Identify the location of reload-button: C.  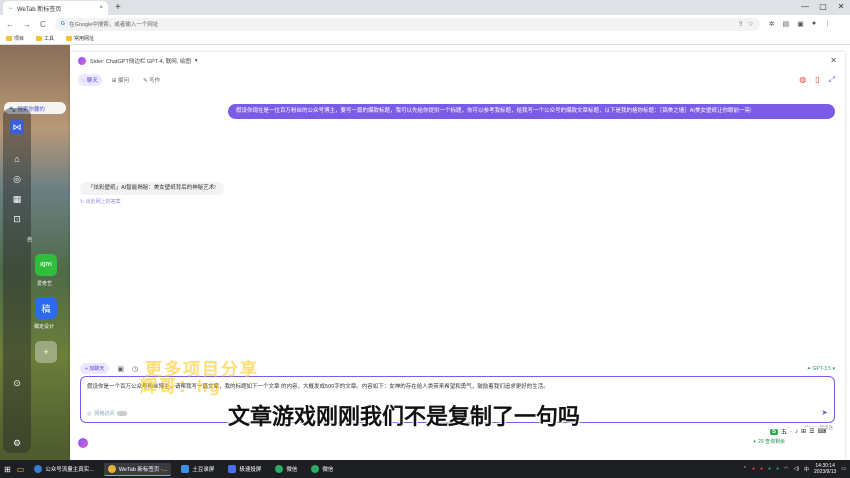
(43, 24).